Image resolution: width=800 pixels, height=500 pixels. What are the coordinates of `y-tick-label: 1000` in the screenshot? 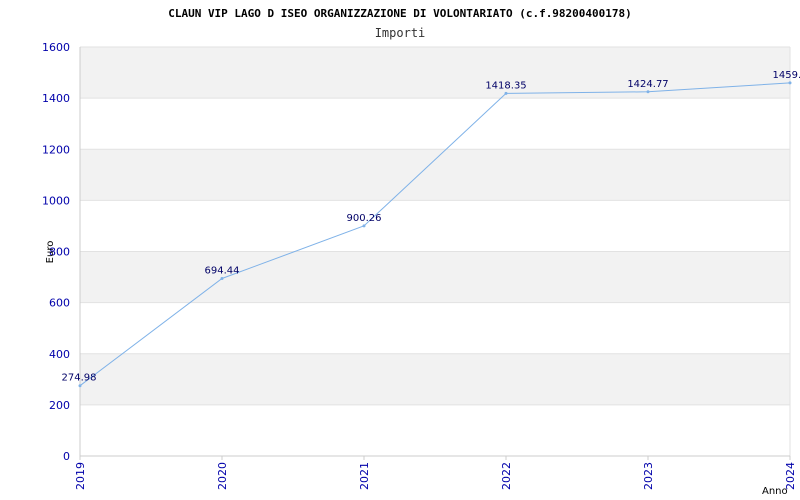 It's located at (56, 200).